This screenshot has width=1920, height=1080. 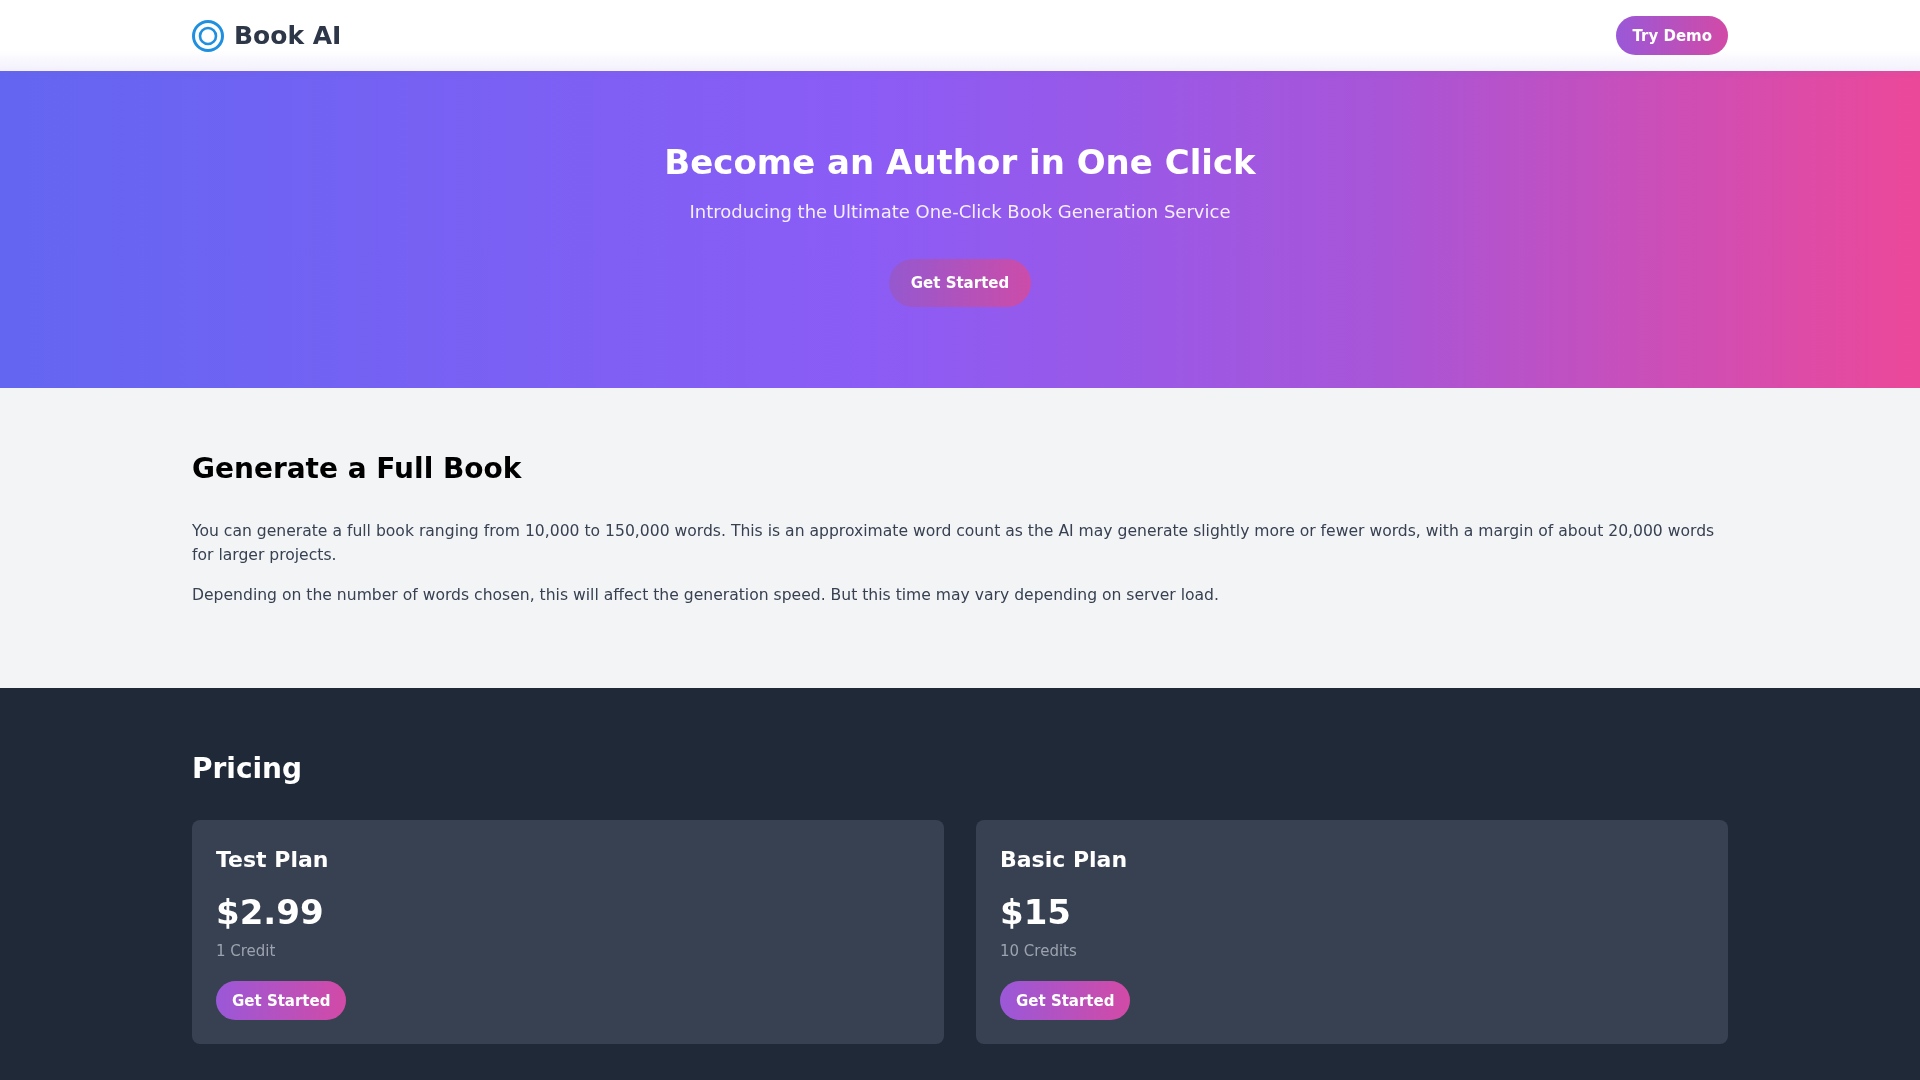 I want to click on plan-name: Test Plan, so click(x=272, y=860).